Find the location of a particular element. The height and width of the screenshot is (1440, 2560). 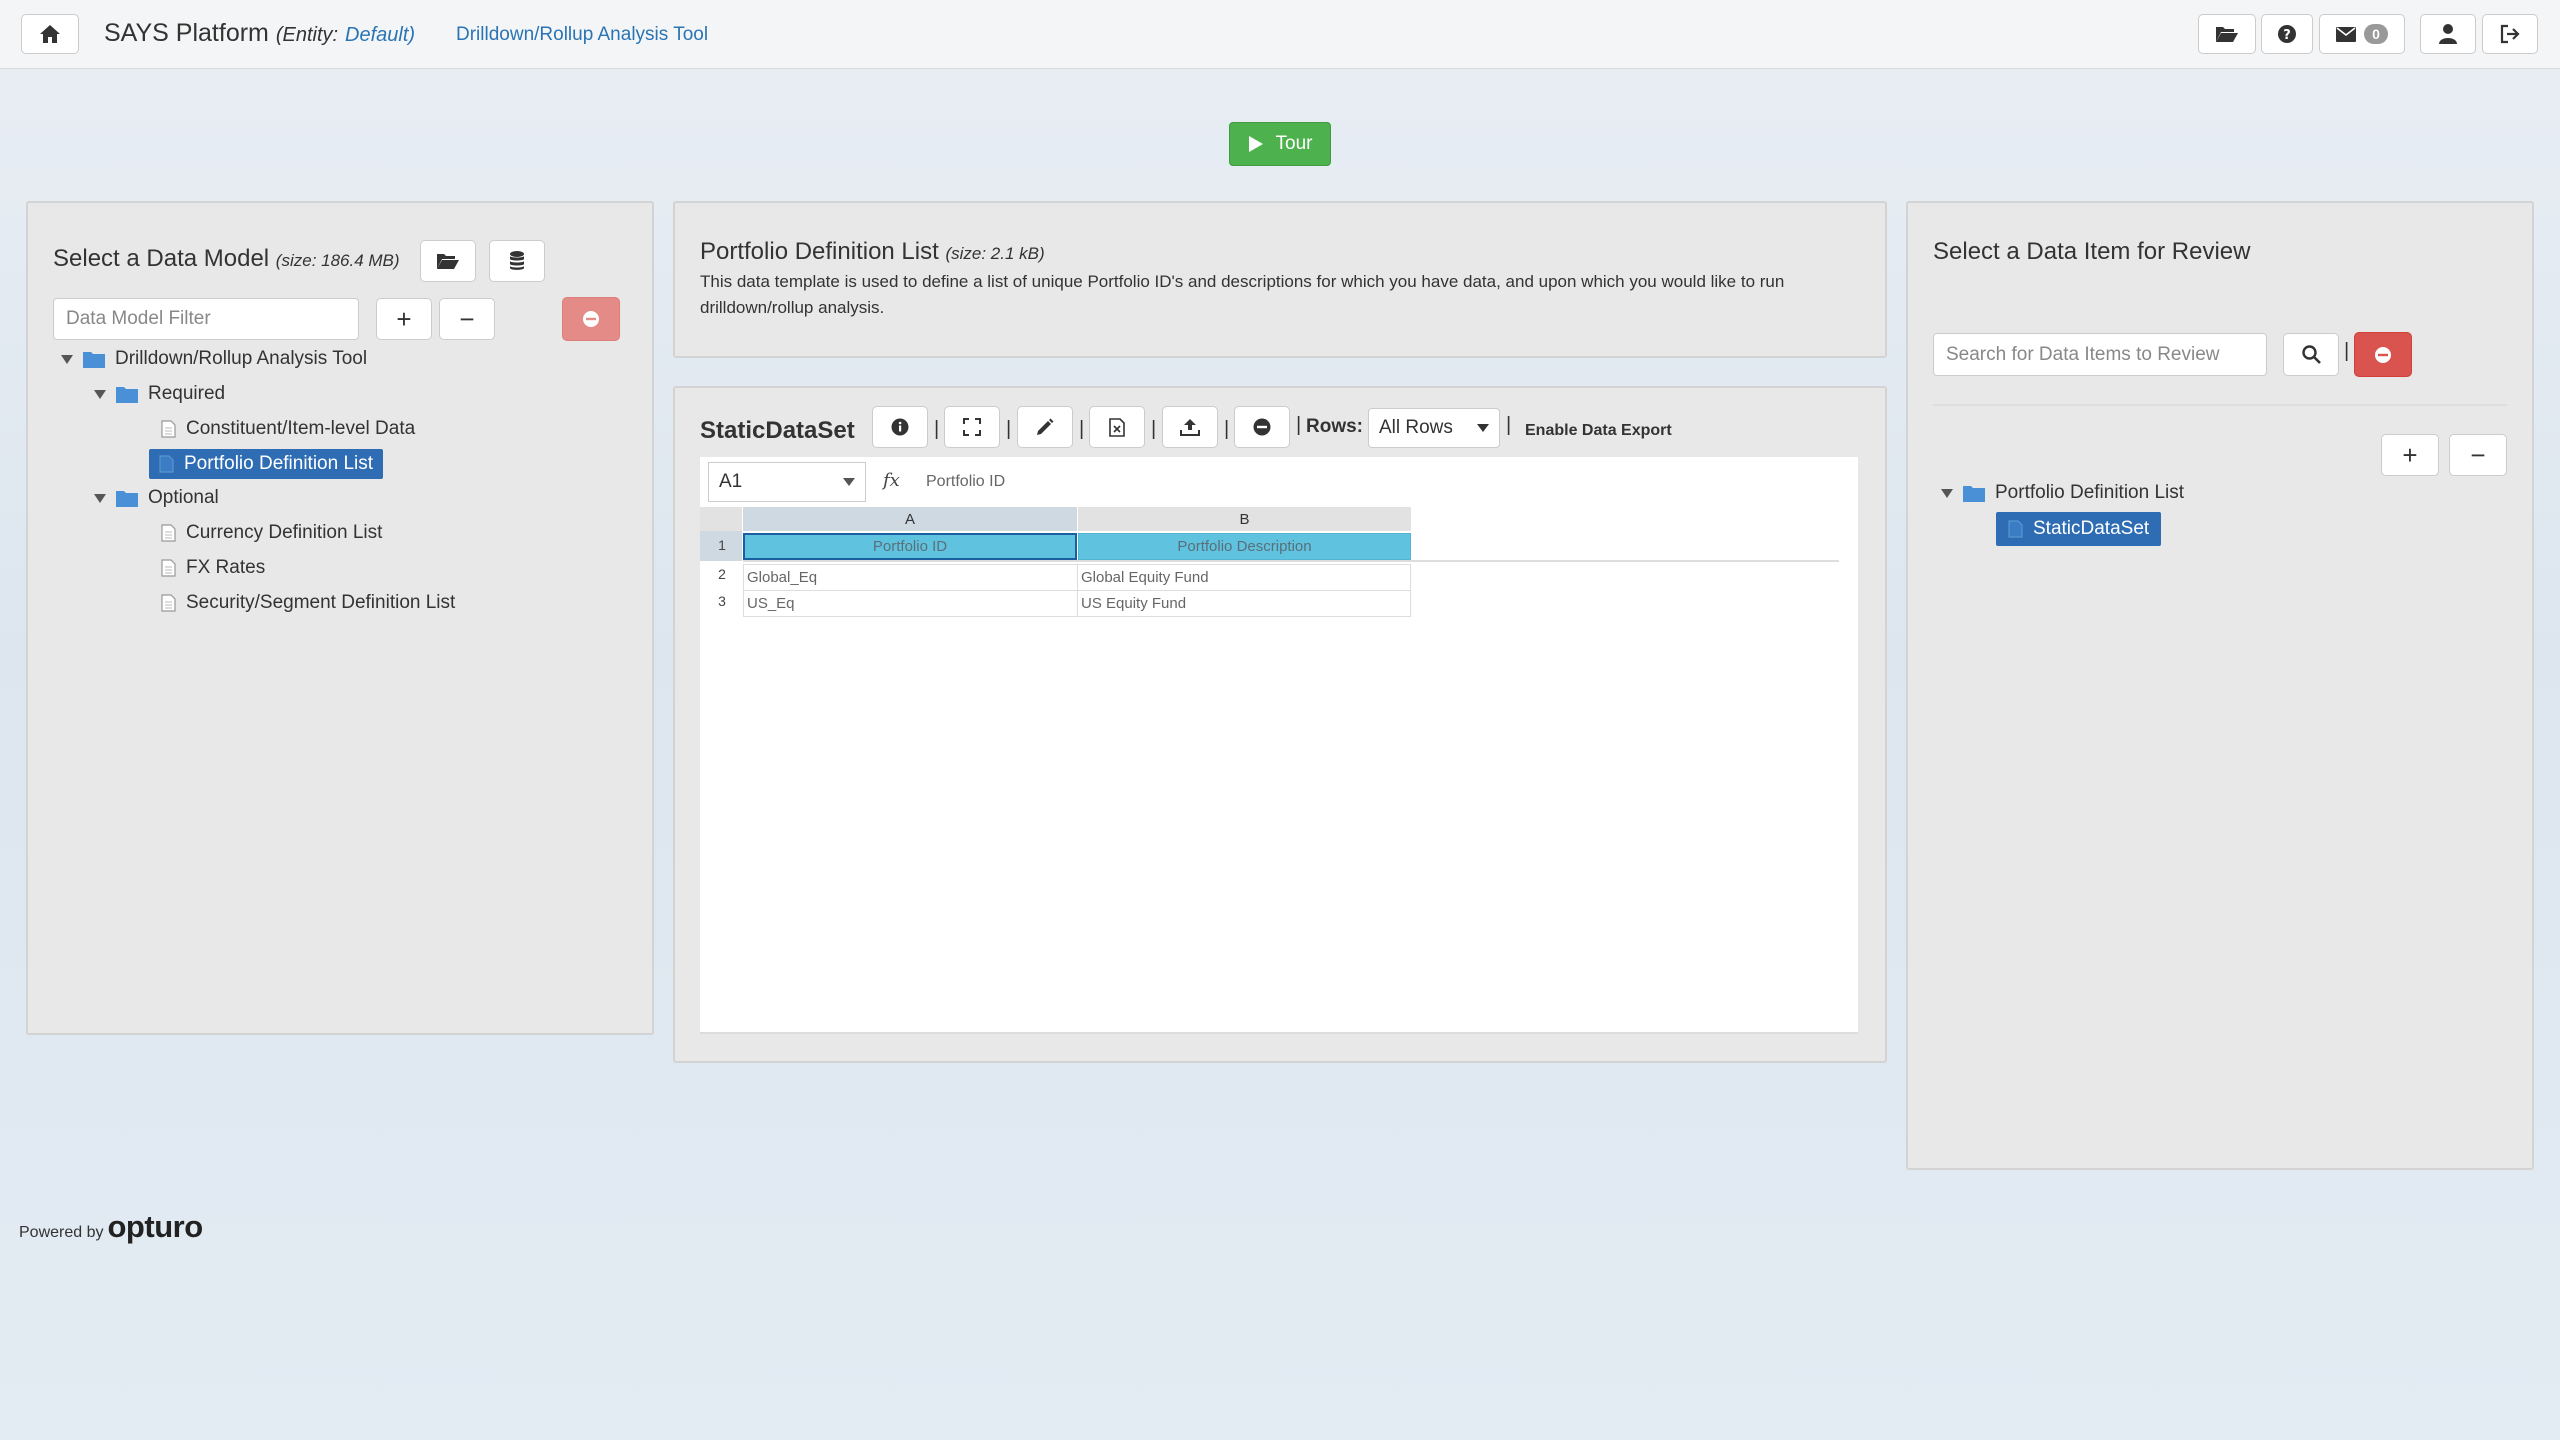

excel-export-button is located at coordinates (1117, 427).